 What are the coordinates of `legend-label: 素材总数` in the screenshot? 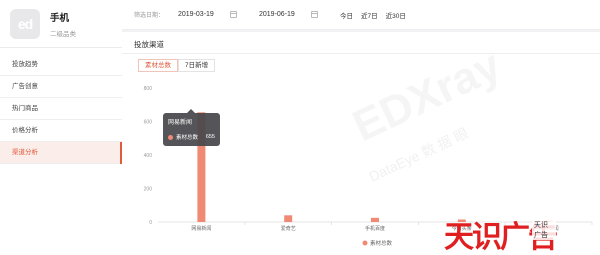 It's located at (381, 243).